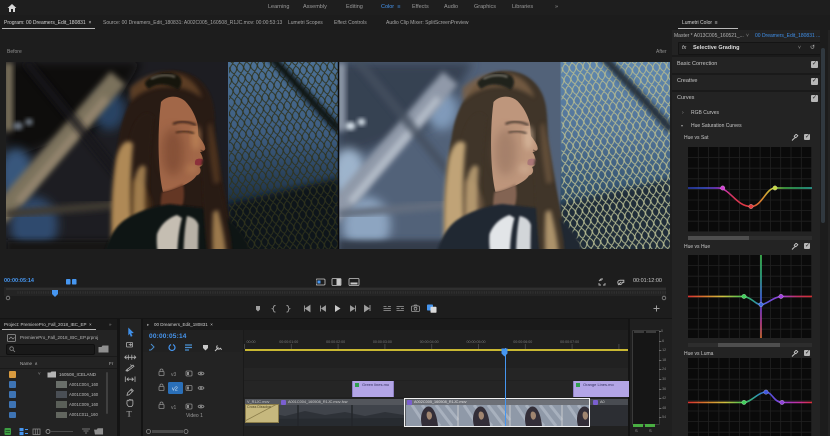 The image size is (830, 436). Describe the element at coordinates (130, 414) in the screenshot. I see `svg-text: T` at that location.